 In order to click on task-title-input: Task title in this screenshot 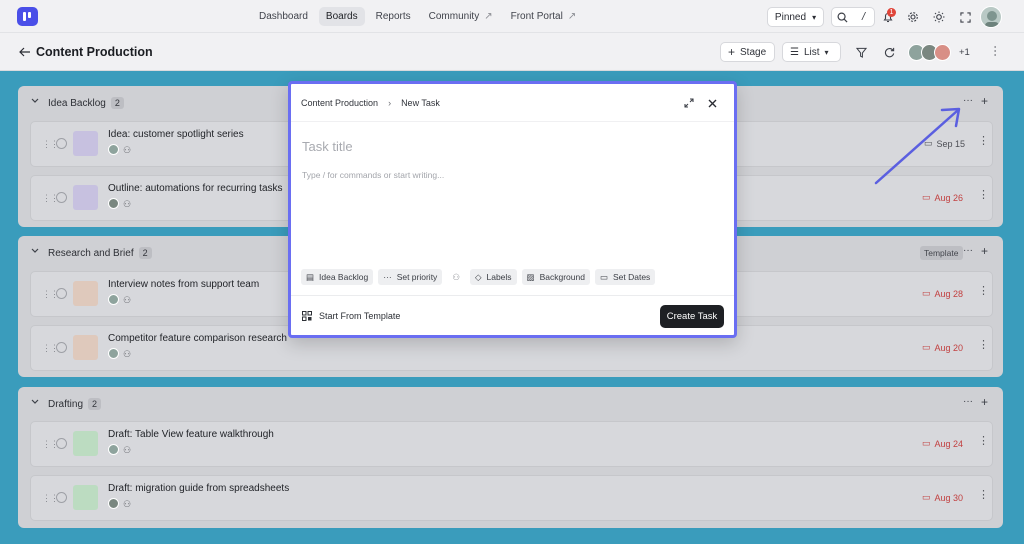, I will do `click(327, 146)`.